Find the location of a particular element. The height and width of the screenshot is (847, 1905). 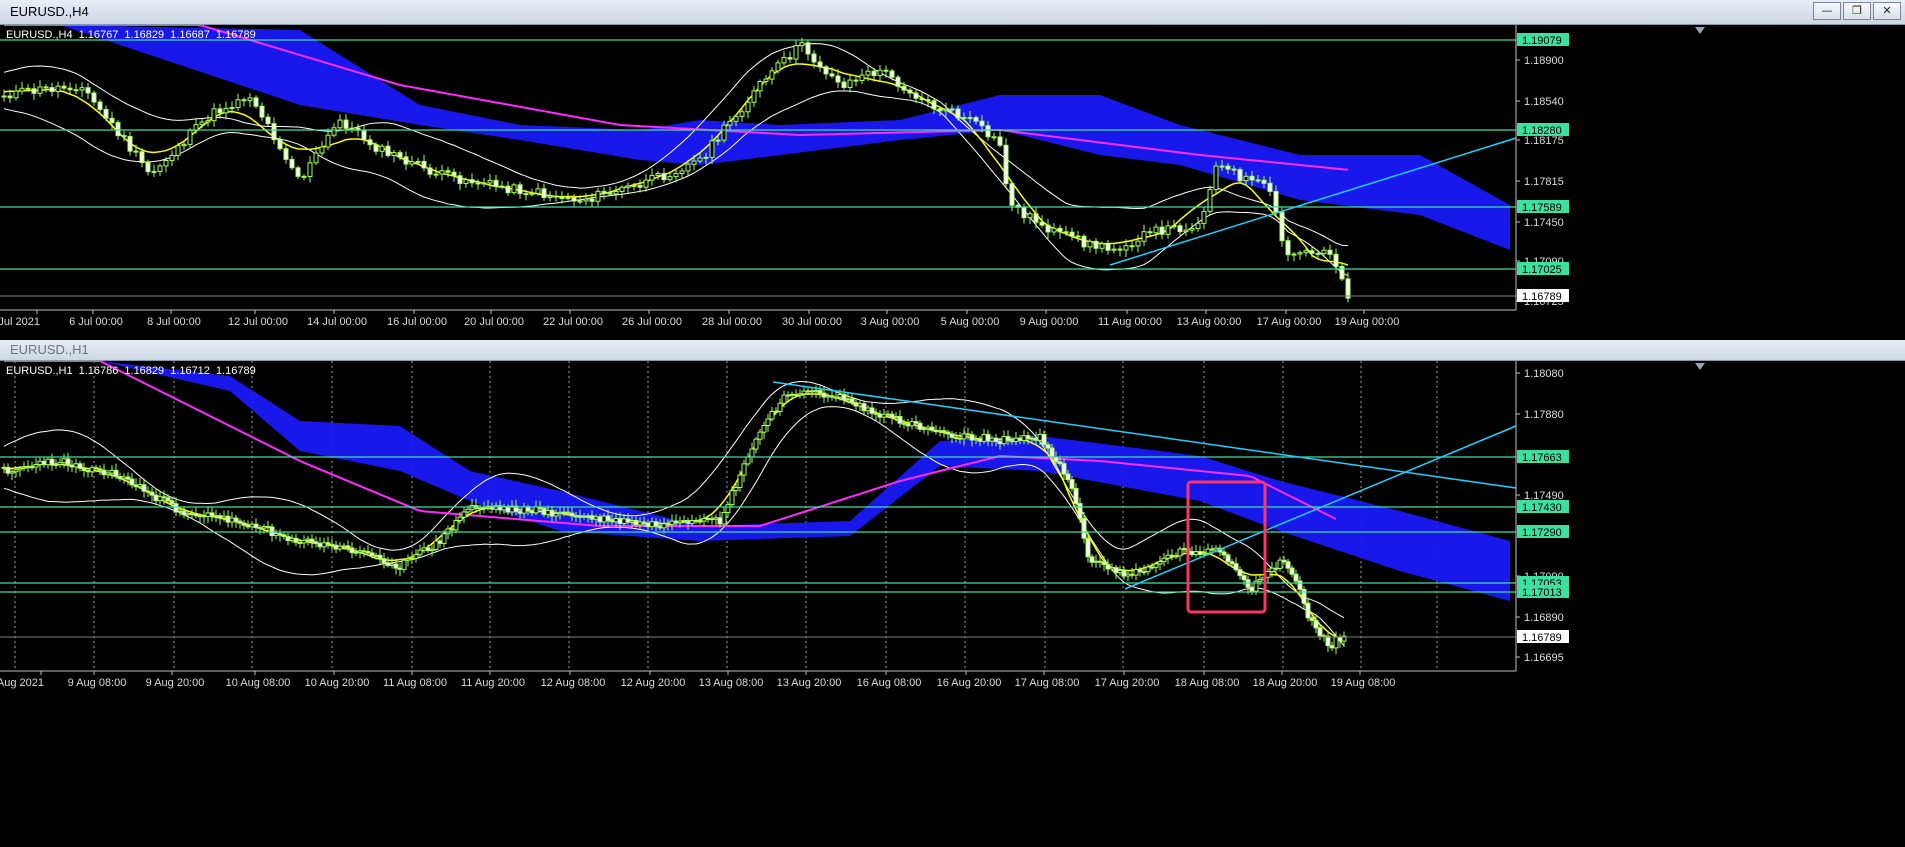

minimize-button: — is located at coordinates (1827, 11).